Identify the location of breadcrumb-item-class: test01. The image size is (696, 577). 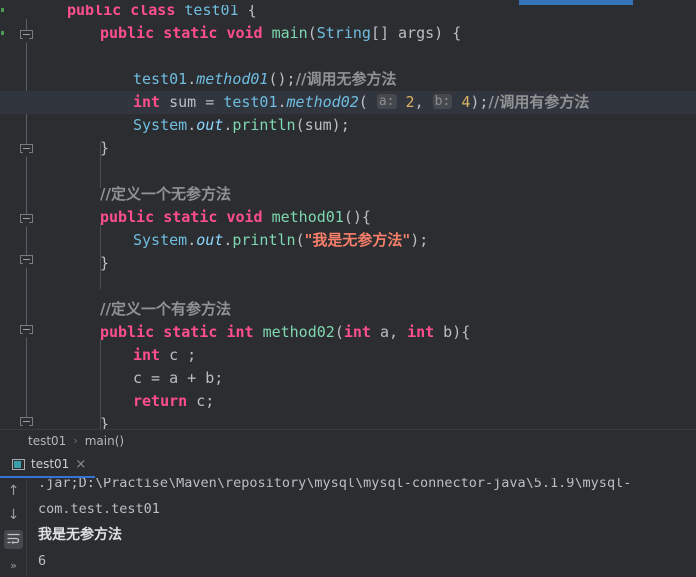
(47, 441).